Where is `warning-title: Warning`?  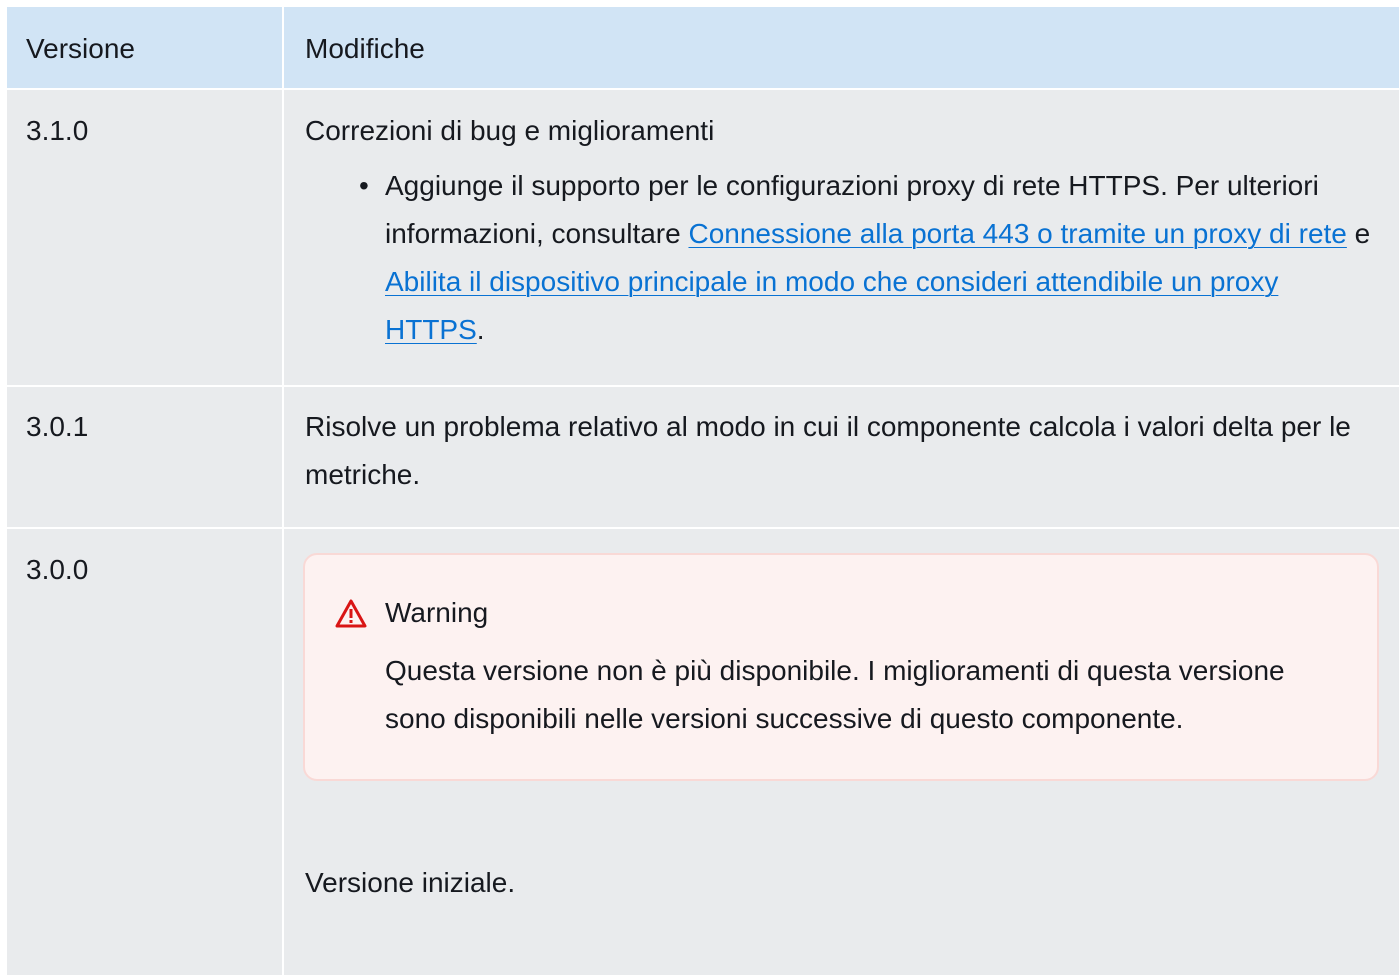
warning-title: Warning is located at coordinates (437, 612).